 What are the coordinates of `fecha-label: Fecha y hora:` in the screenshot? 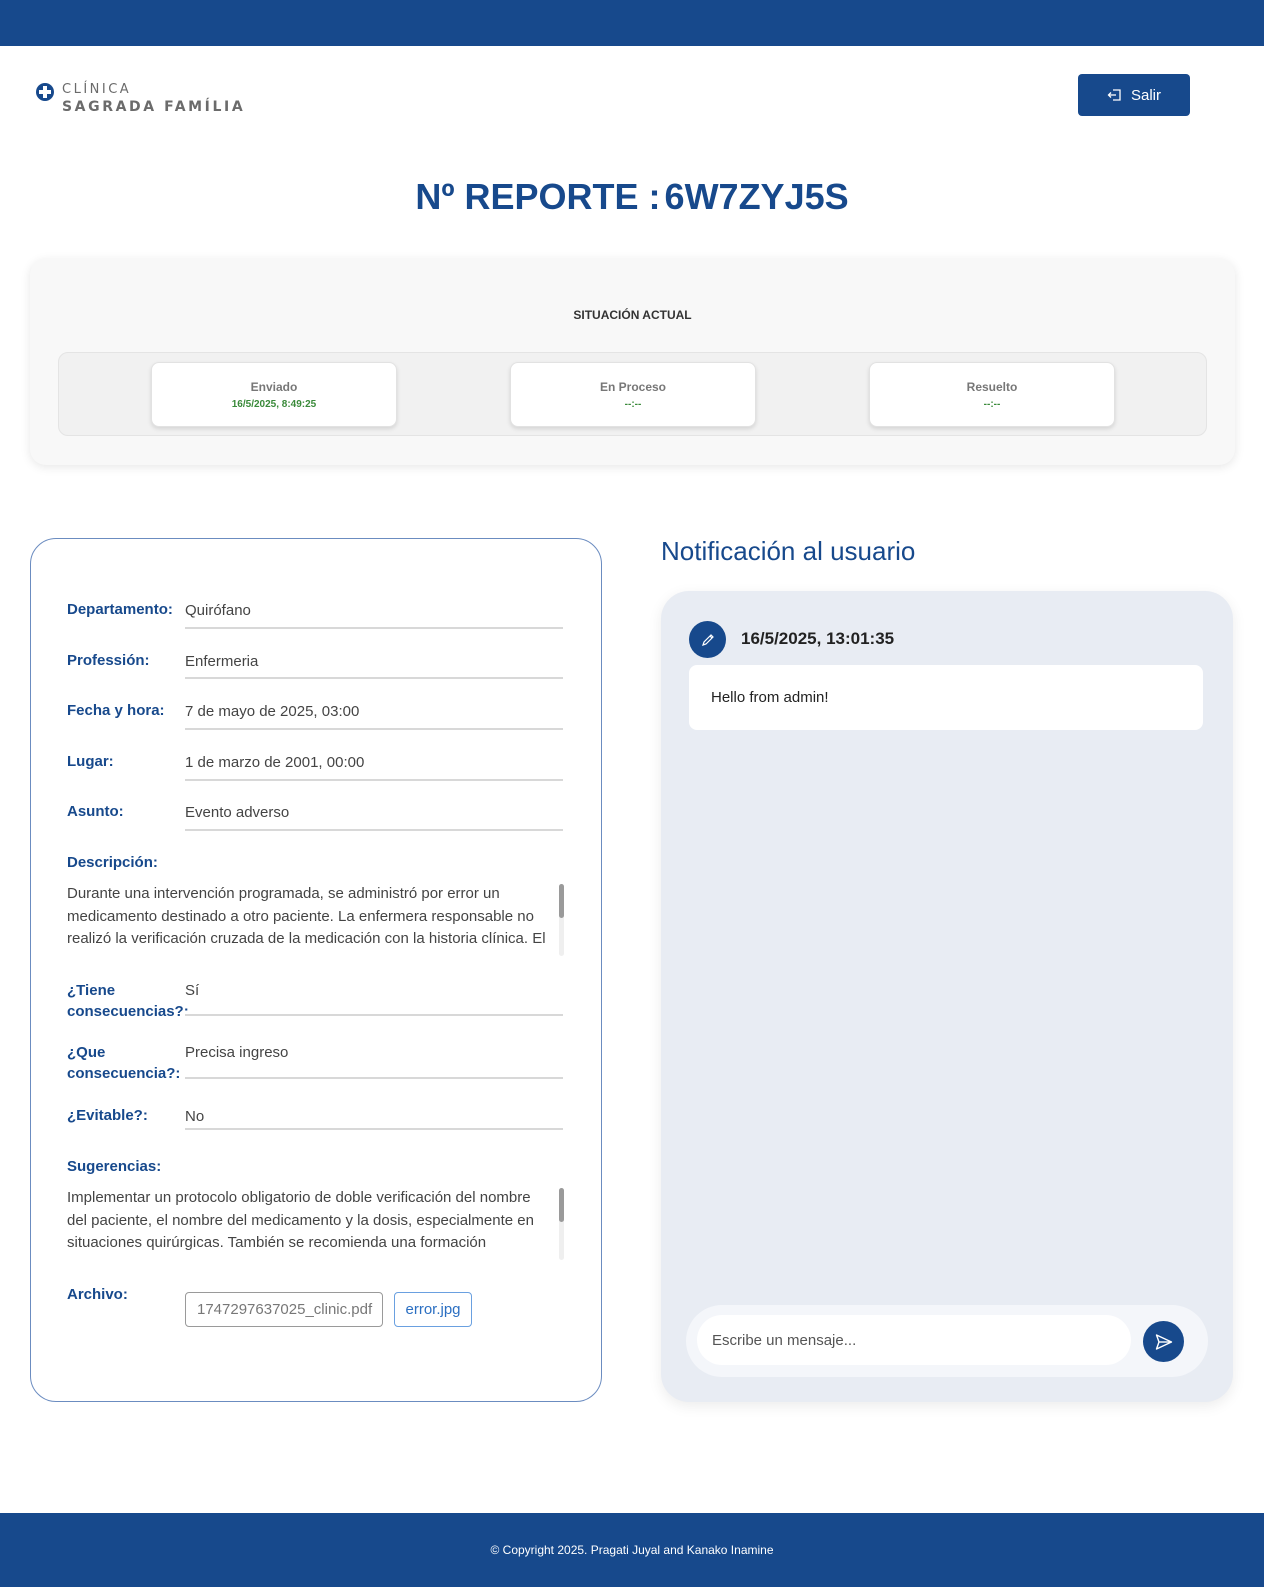 It's located at (116, 710).